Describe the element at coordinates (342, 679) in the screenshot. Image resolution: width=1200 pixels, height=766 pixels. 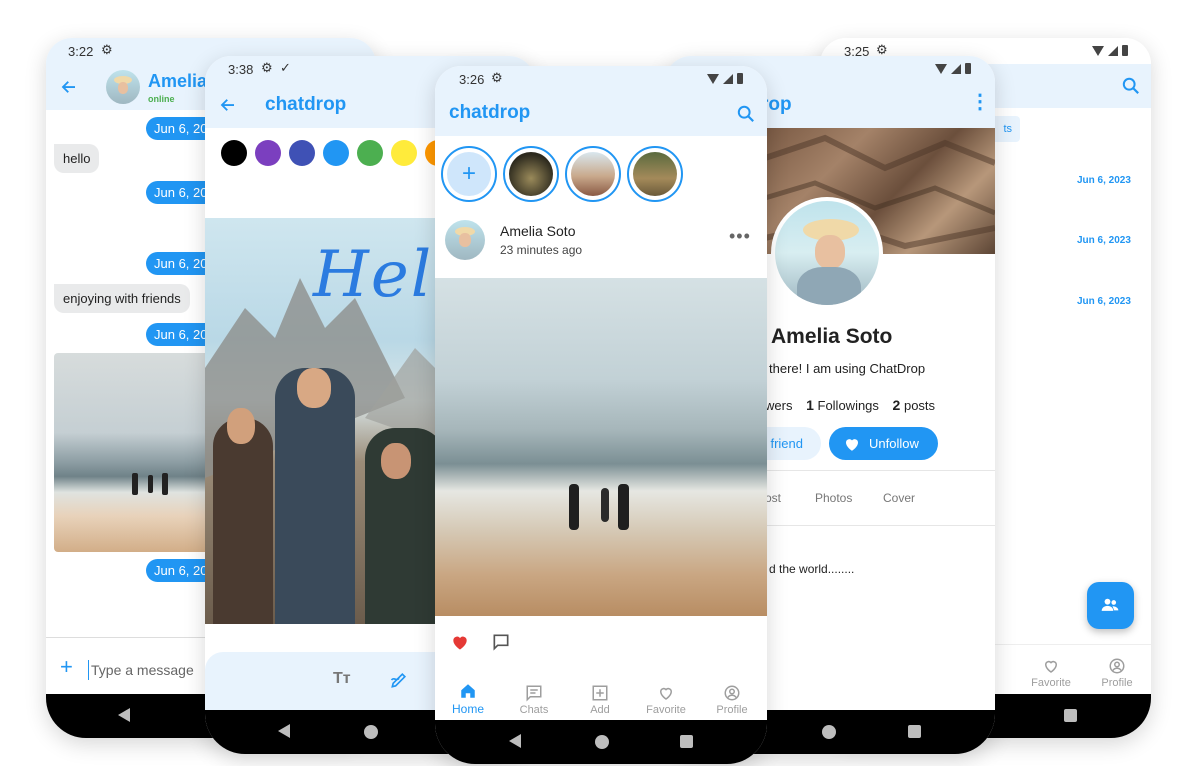
I see `text-tool-icon: Tт` at that location.